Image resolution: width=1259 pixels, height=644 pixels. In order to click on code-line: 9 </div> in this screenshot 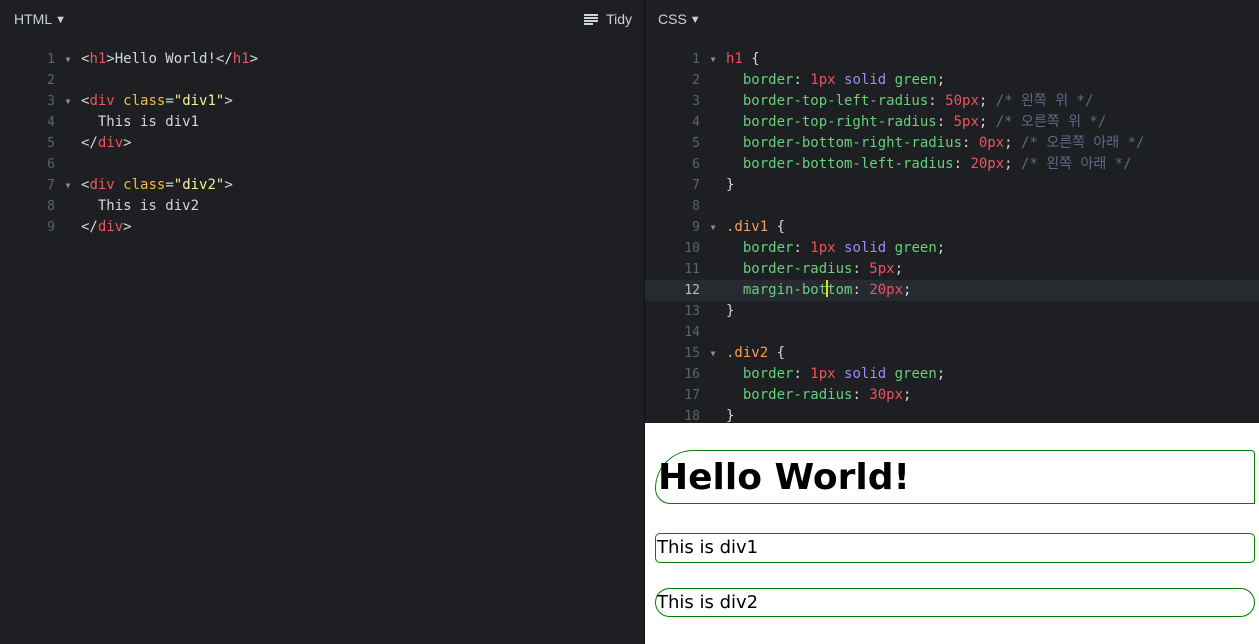, I will do `click(322, 227)`.